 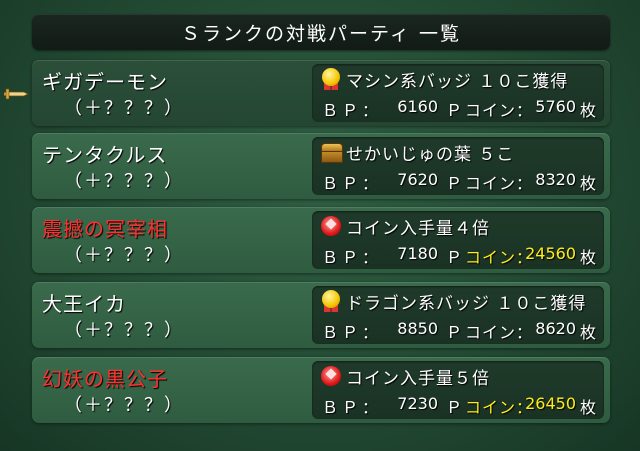 What do you see at coordinates (458, 390) in the screenshot?
I see `reward-panel: コイン入手量５倍 ＢＰ： 7230 Ｐ コイン： 26450 枚` at bounding box center [458, 390].